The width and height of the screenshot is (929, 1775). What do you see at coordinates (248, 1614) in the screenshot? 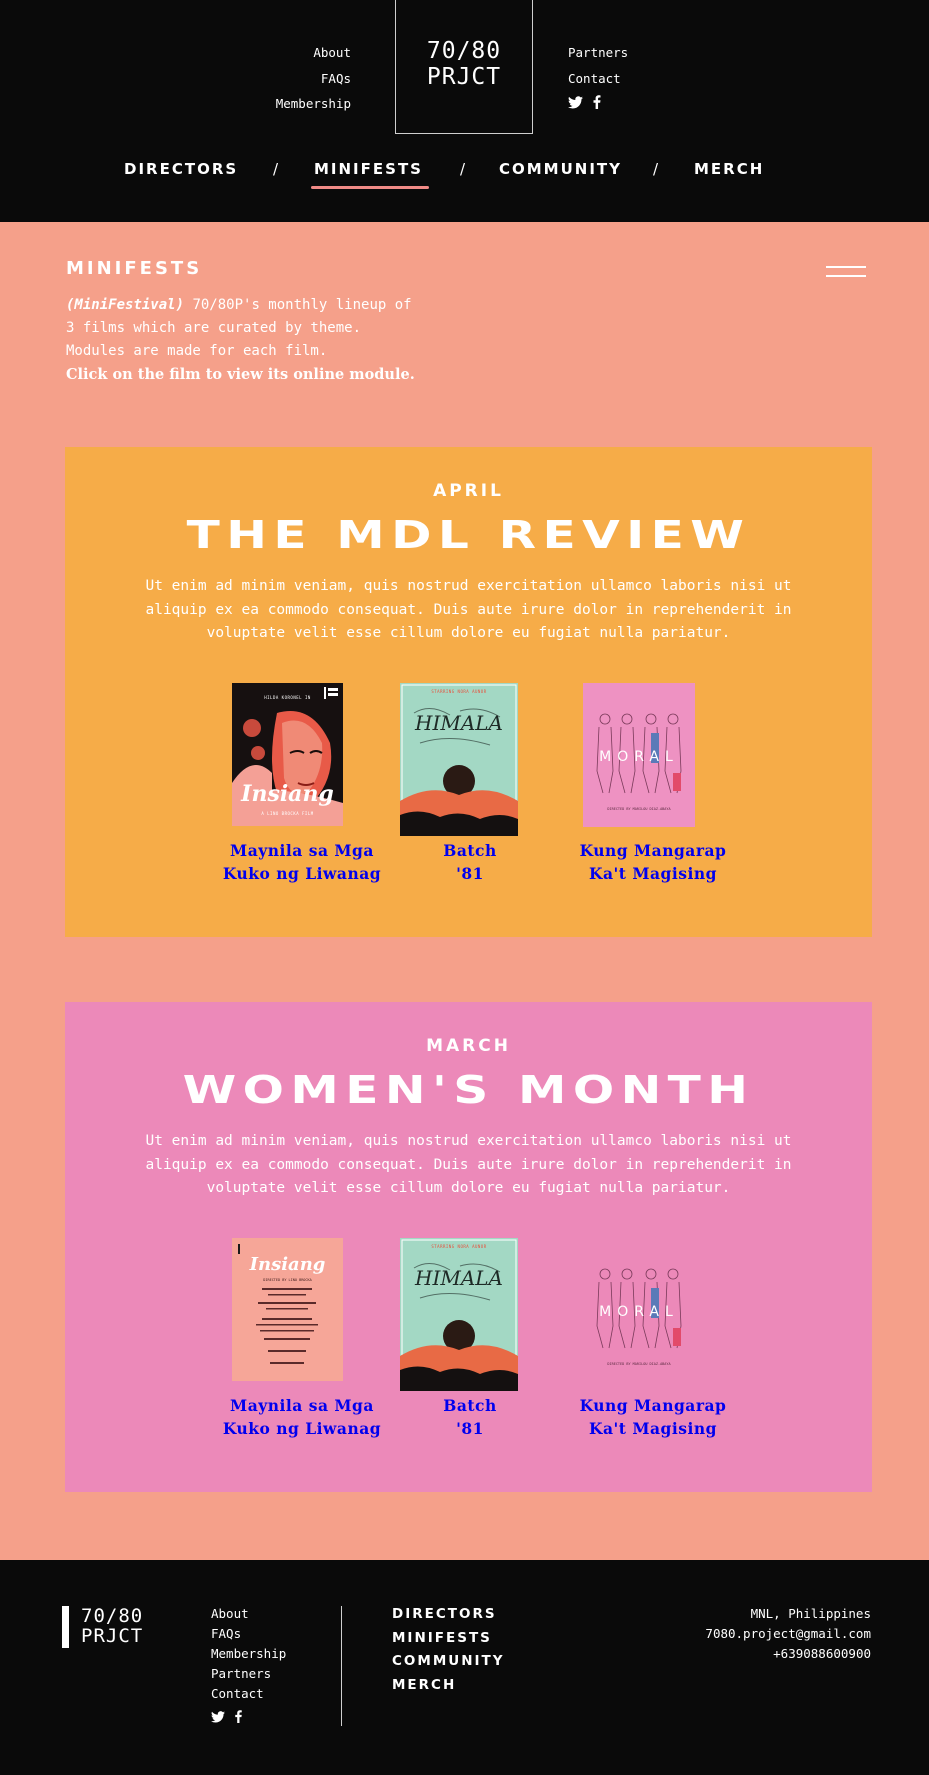
I see `footer-link-about: About` at bounding box center [248, 1614].